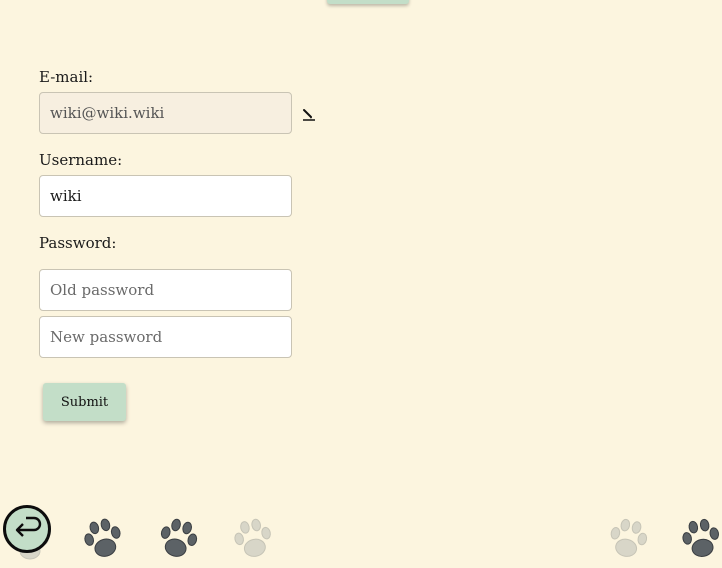 The image size is (722, 568). Describe the element at coordinates (78, 243) in the screenshot. I see `password-label: Password:` at that location.